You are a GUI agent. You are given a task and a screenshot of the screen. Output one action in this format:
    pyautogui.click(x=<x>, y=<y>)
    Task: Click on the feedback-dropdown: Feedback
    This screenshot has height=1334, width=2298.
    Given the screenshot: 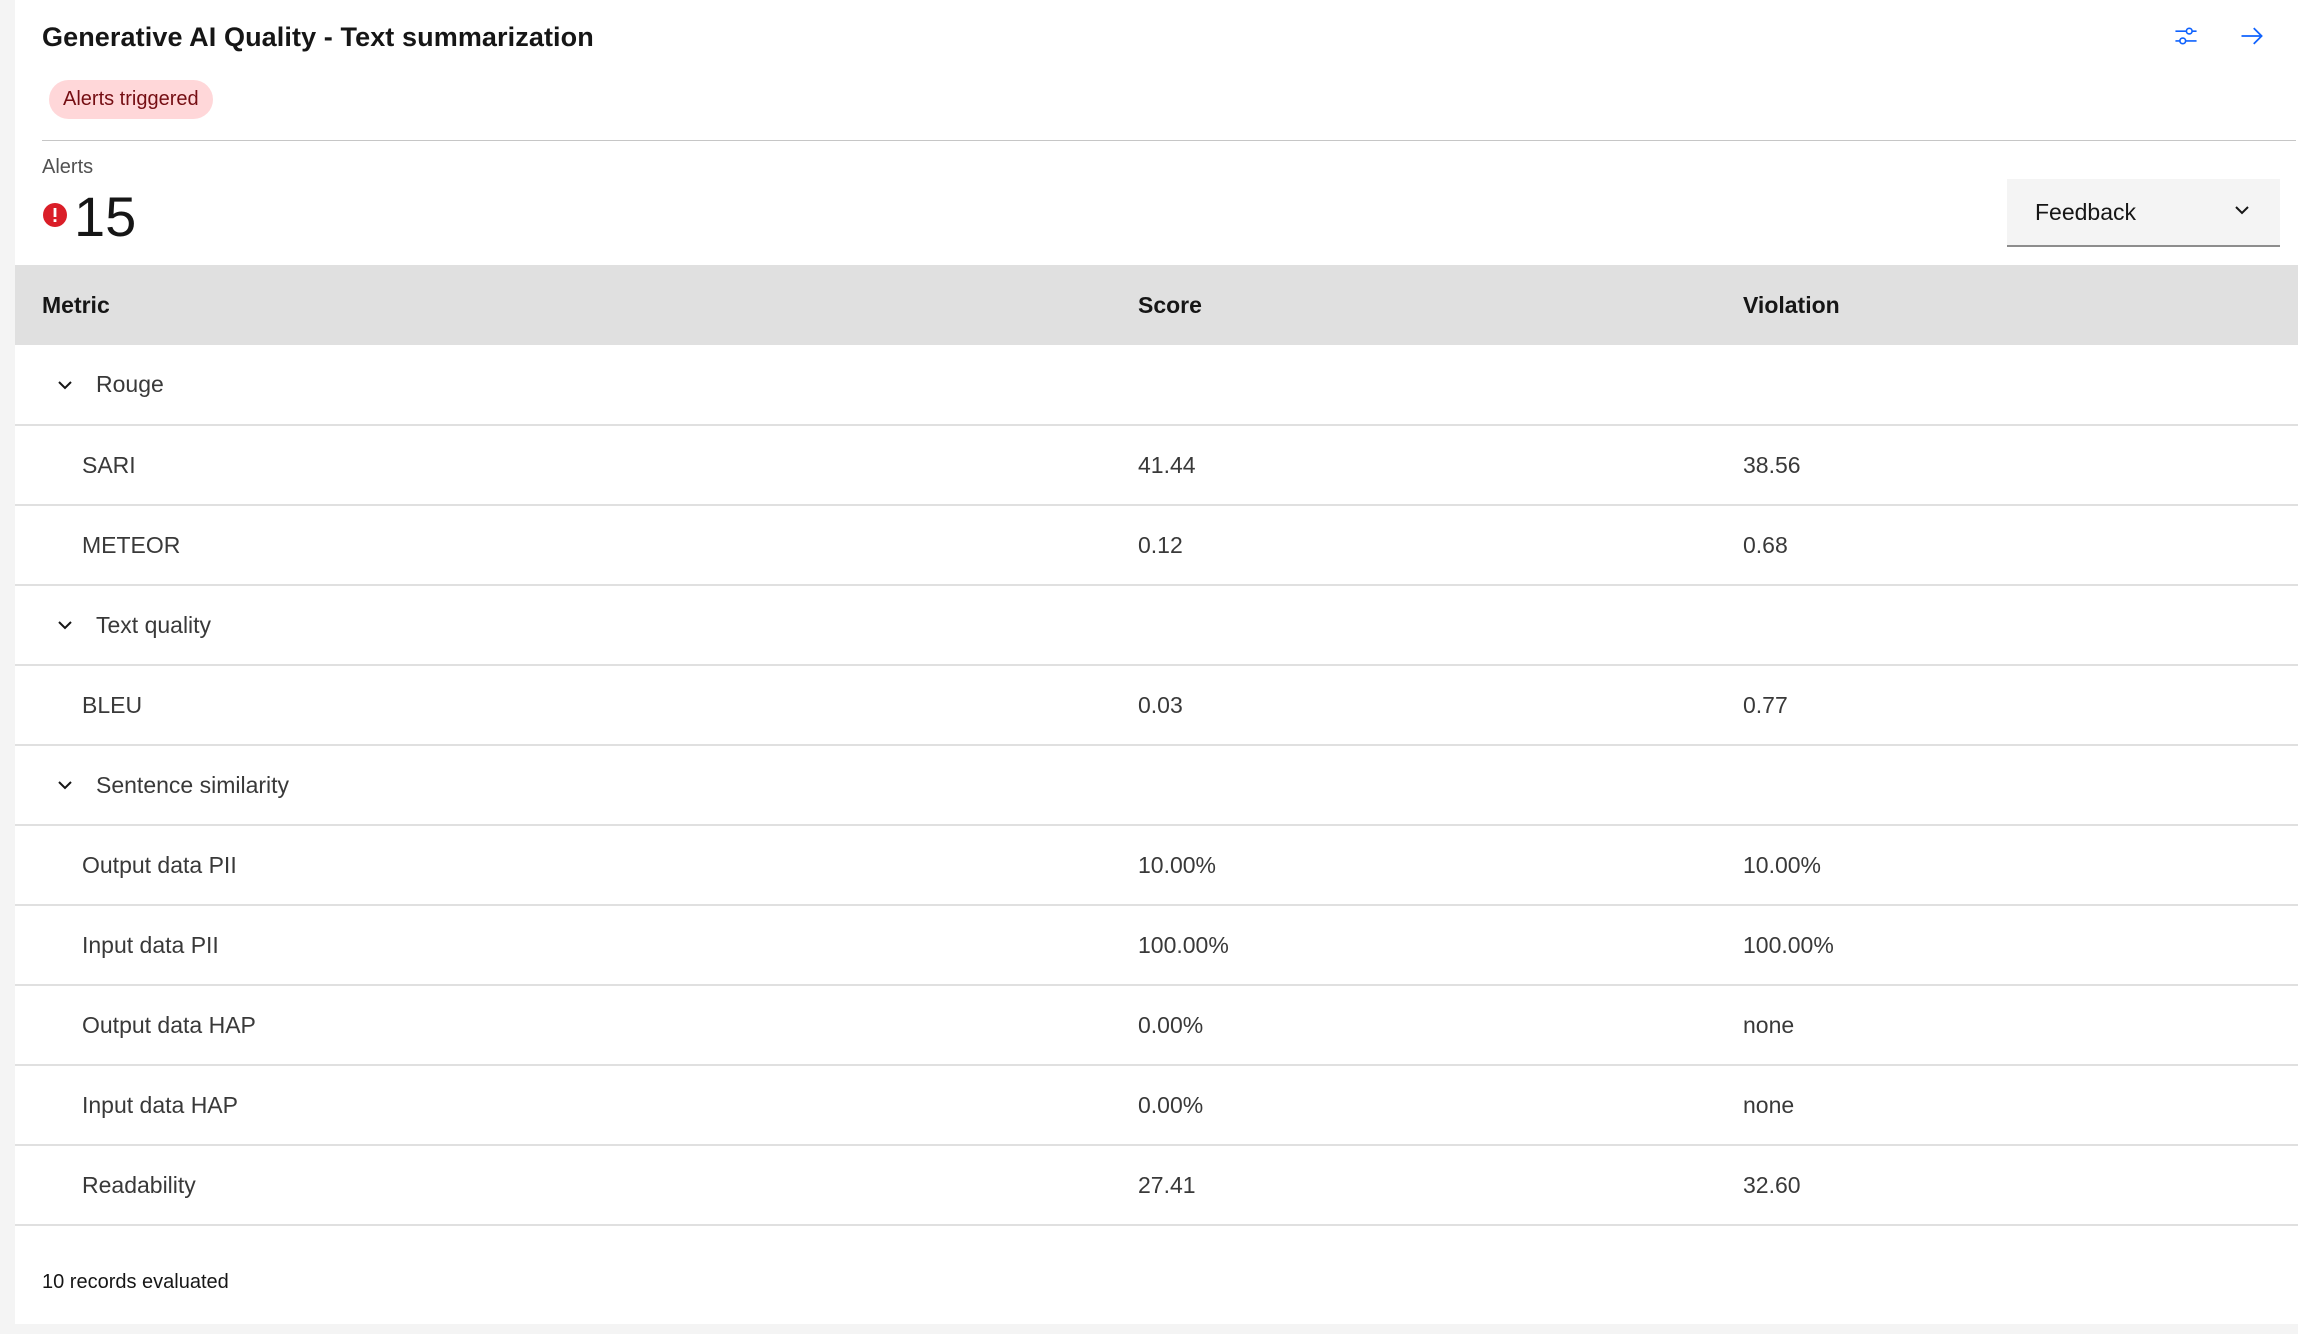 What is the action you would take?
    pyautogui.click(x=2143, y=213)
    